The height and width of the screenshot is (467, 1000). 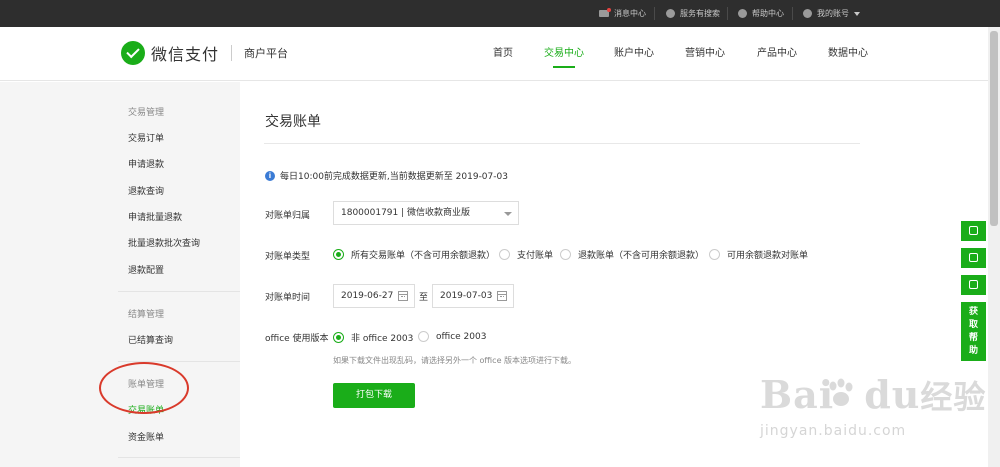 I want to click on service-search-link: 服务有搜索, so click(x=693, y=13).